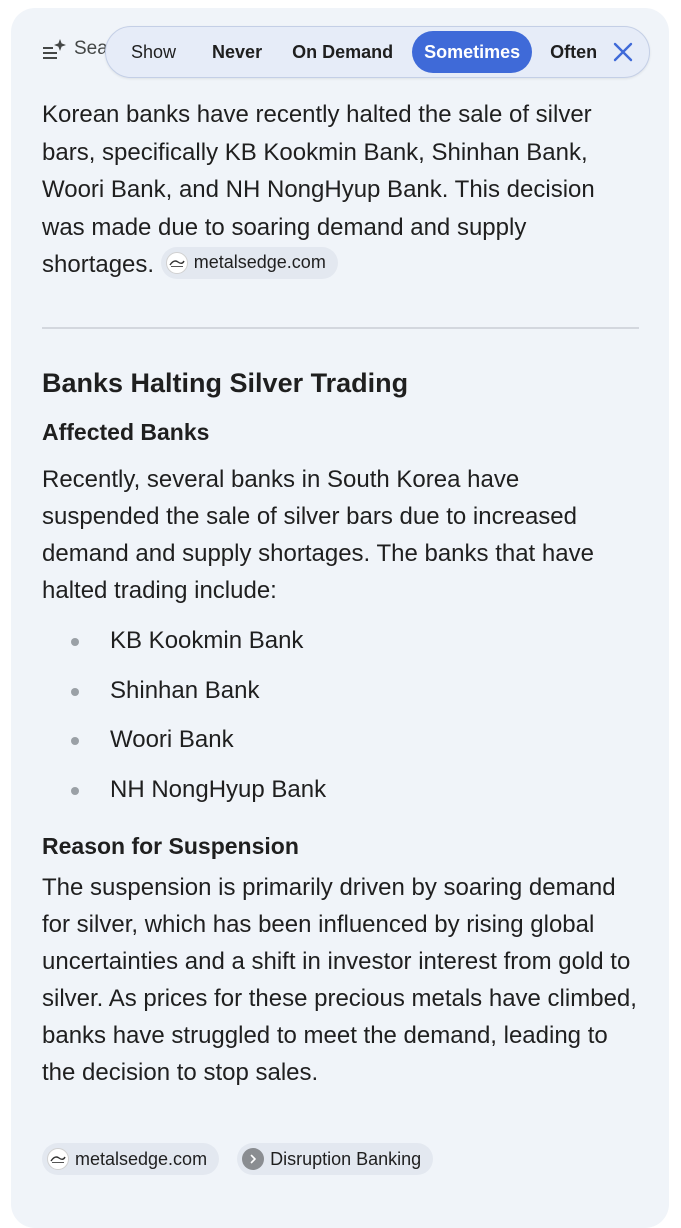 Image resolution: width=681 pixels, height=1228 pixels. Describe the element at coordinates (185, 690) in the screenshot. I see `bank-name: Shinhan Bank` at that location.